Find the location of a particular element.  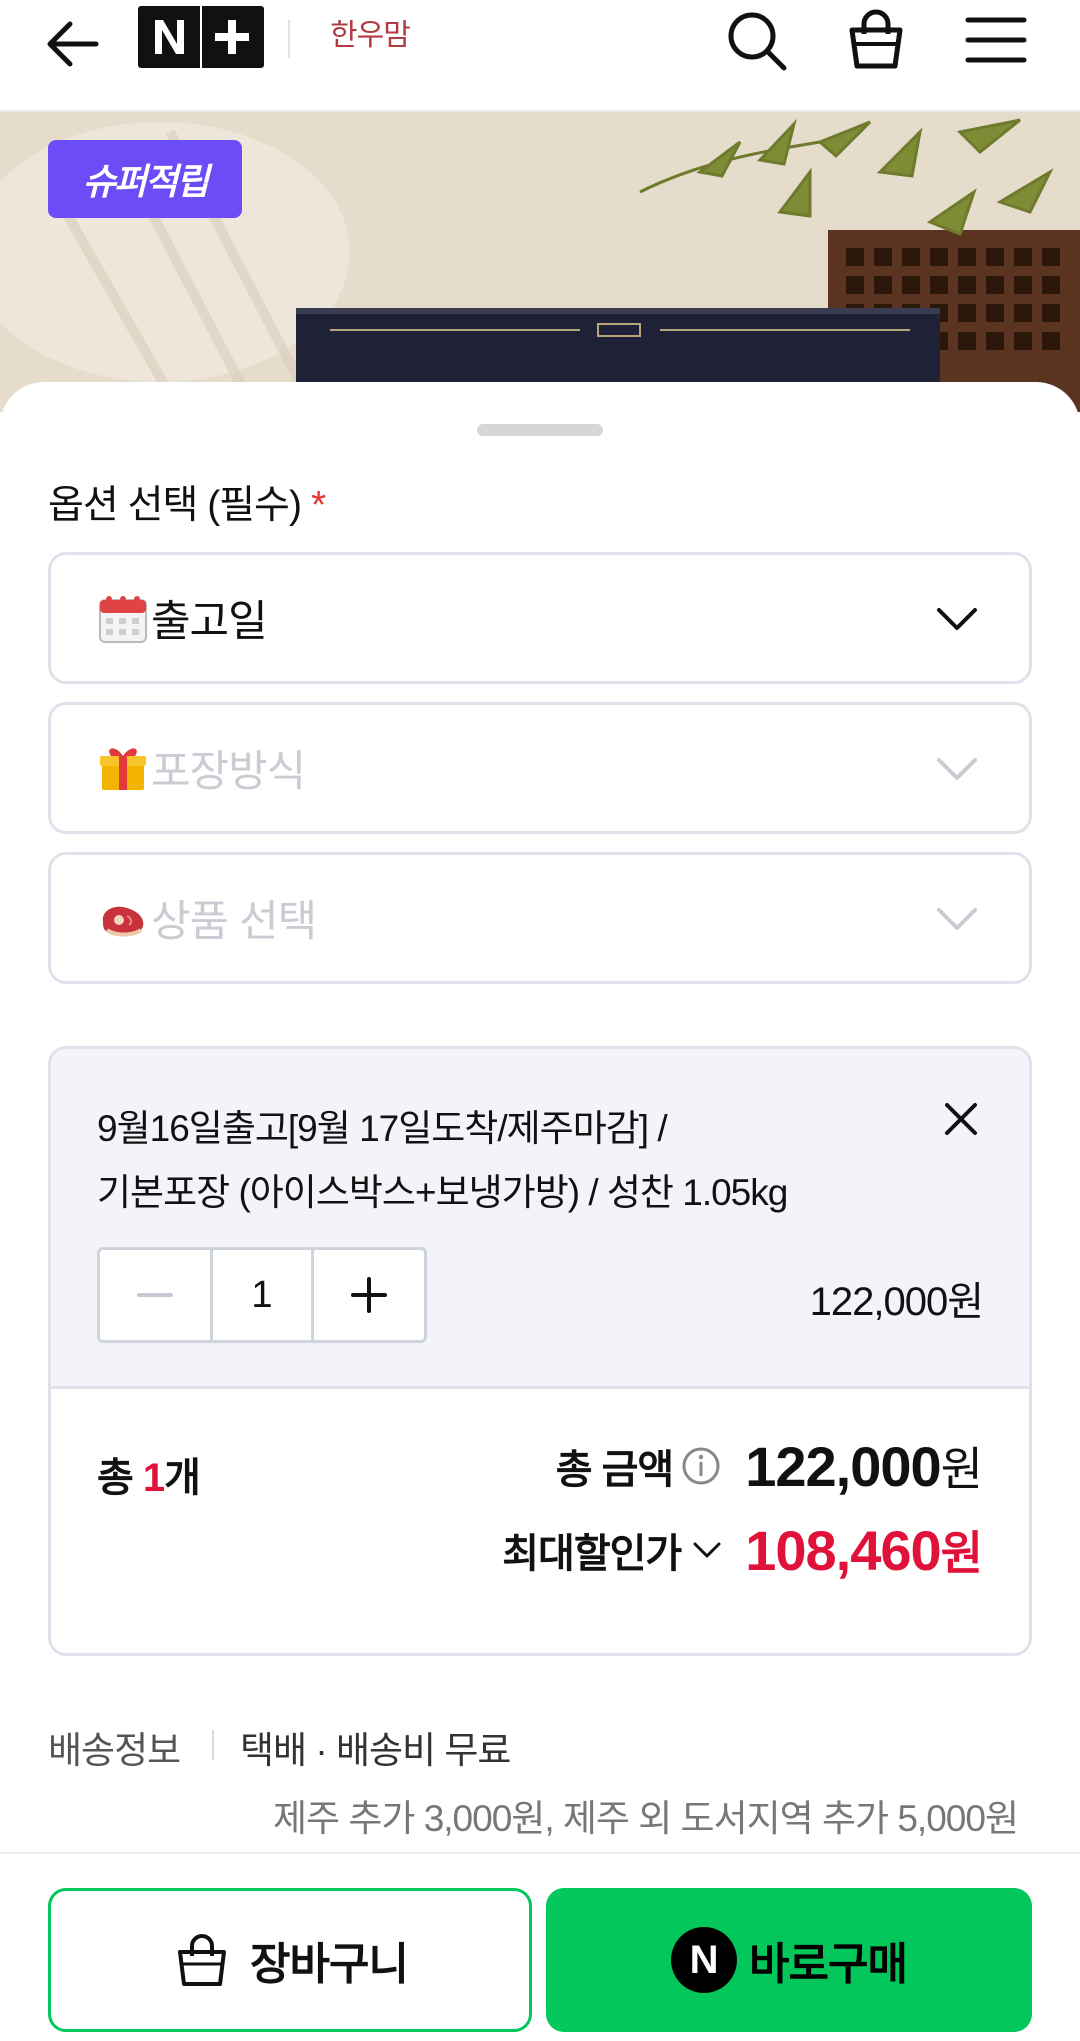

product-label: 상품 선택 is located at coordinates (234, 922).